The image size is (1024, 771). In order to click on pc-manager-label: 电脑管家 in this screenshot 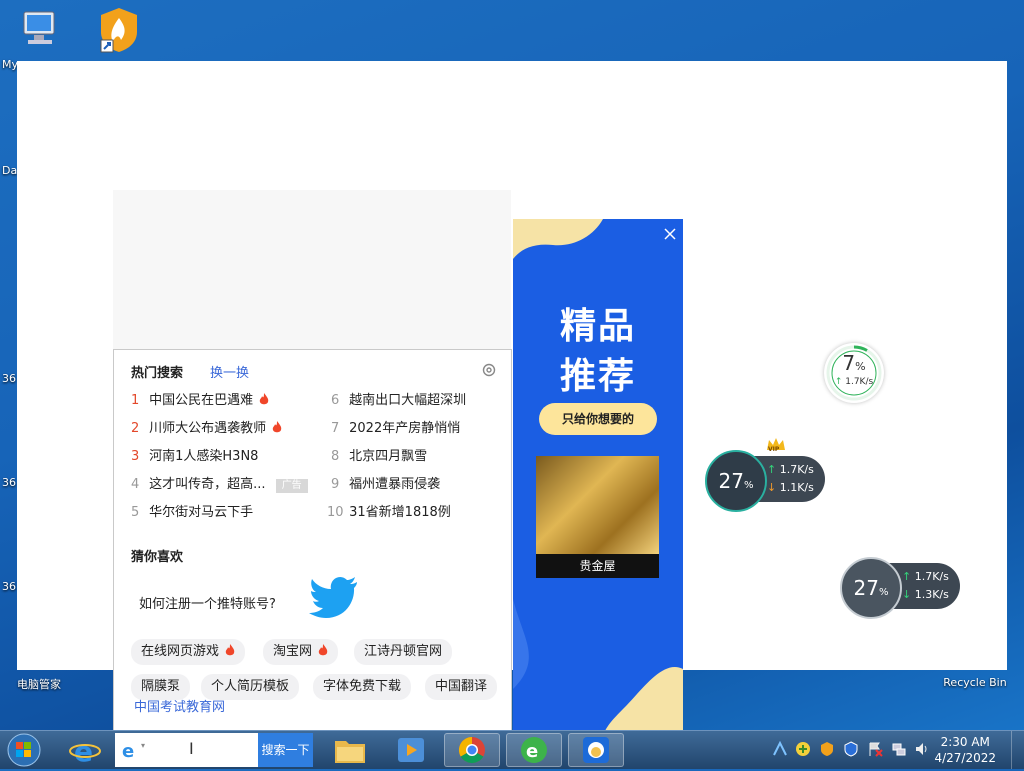, I will do `click(39, 684)`.